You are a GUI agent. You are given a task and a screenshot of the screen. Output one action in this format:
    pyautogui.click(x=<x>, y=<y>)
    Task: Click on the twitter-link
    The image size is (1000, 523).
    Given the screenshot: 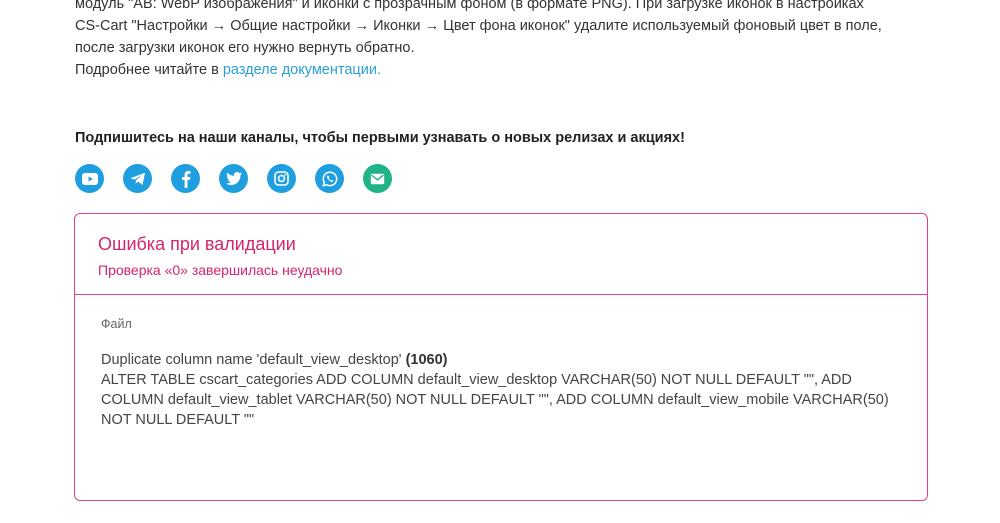 What is the action you would take?
    pyautogui.click(x=233, y=178)
    